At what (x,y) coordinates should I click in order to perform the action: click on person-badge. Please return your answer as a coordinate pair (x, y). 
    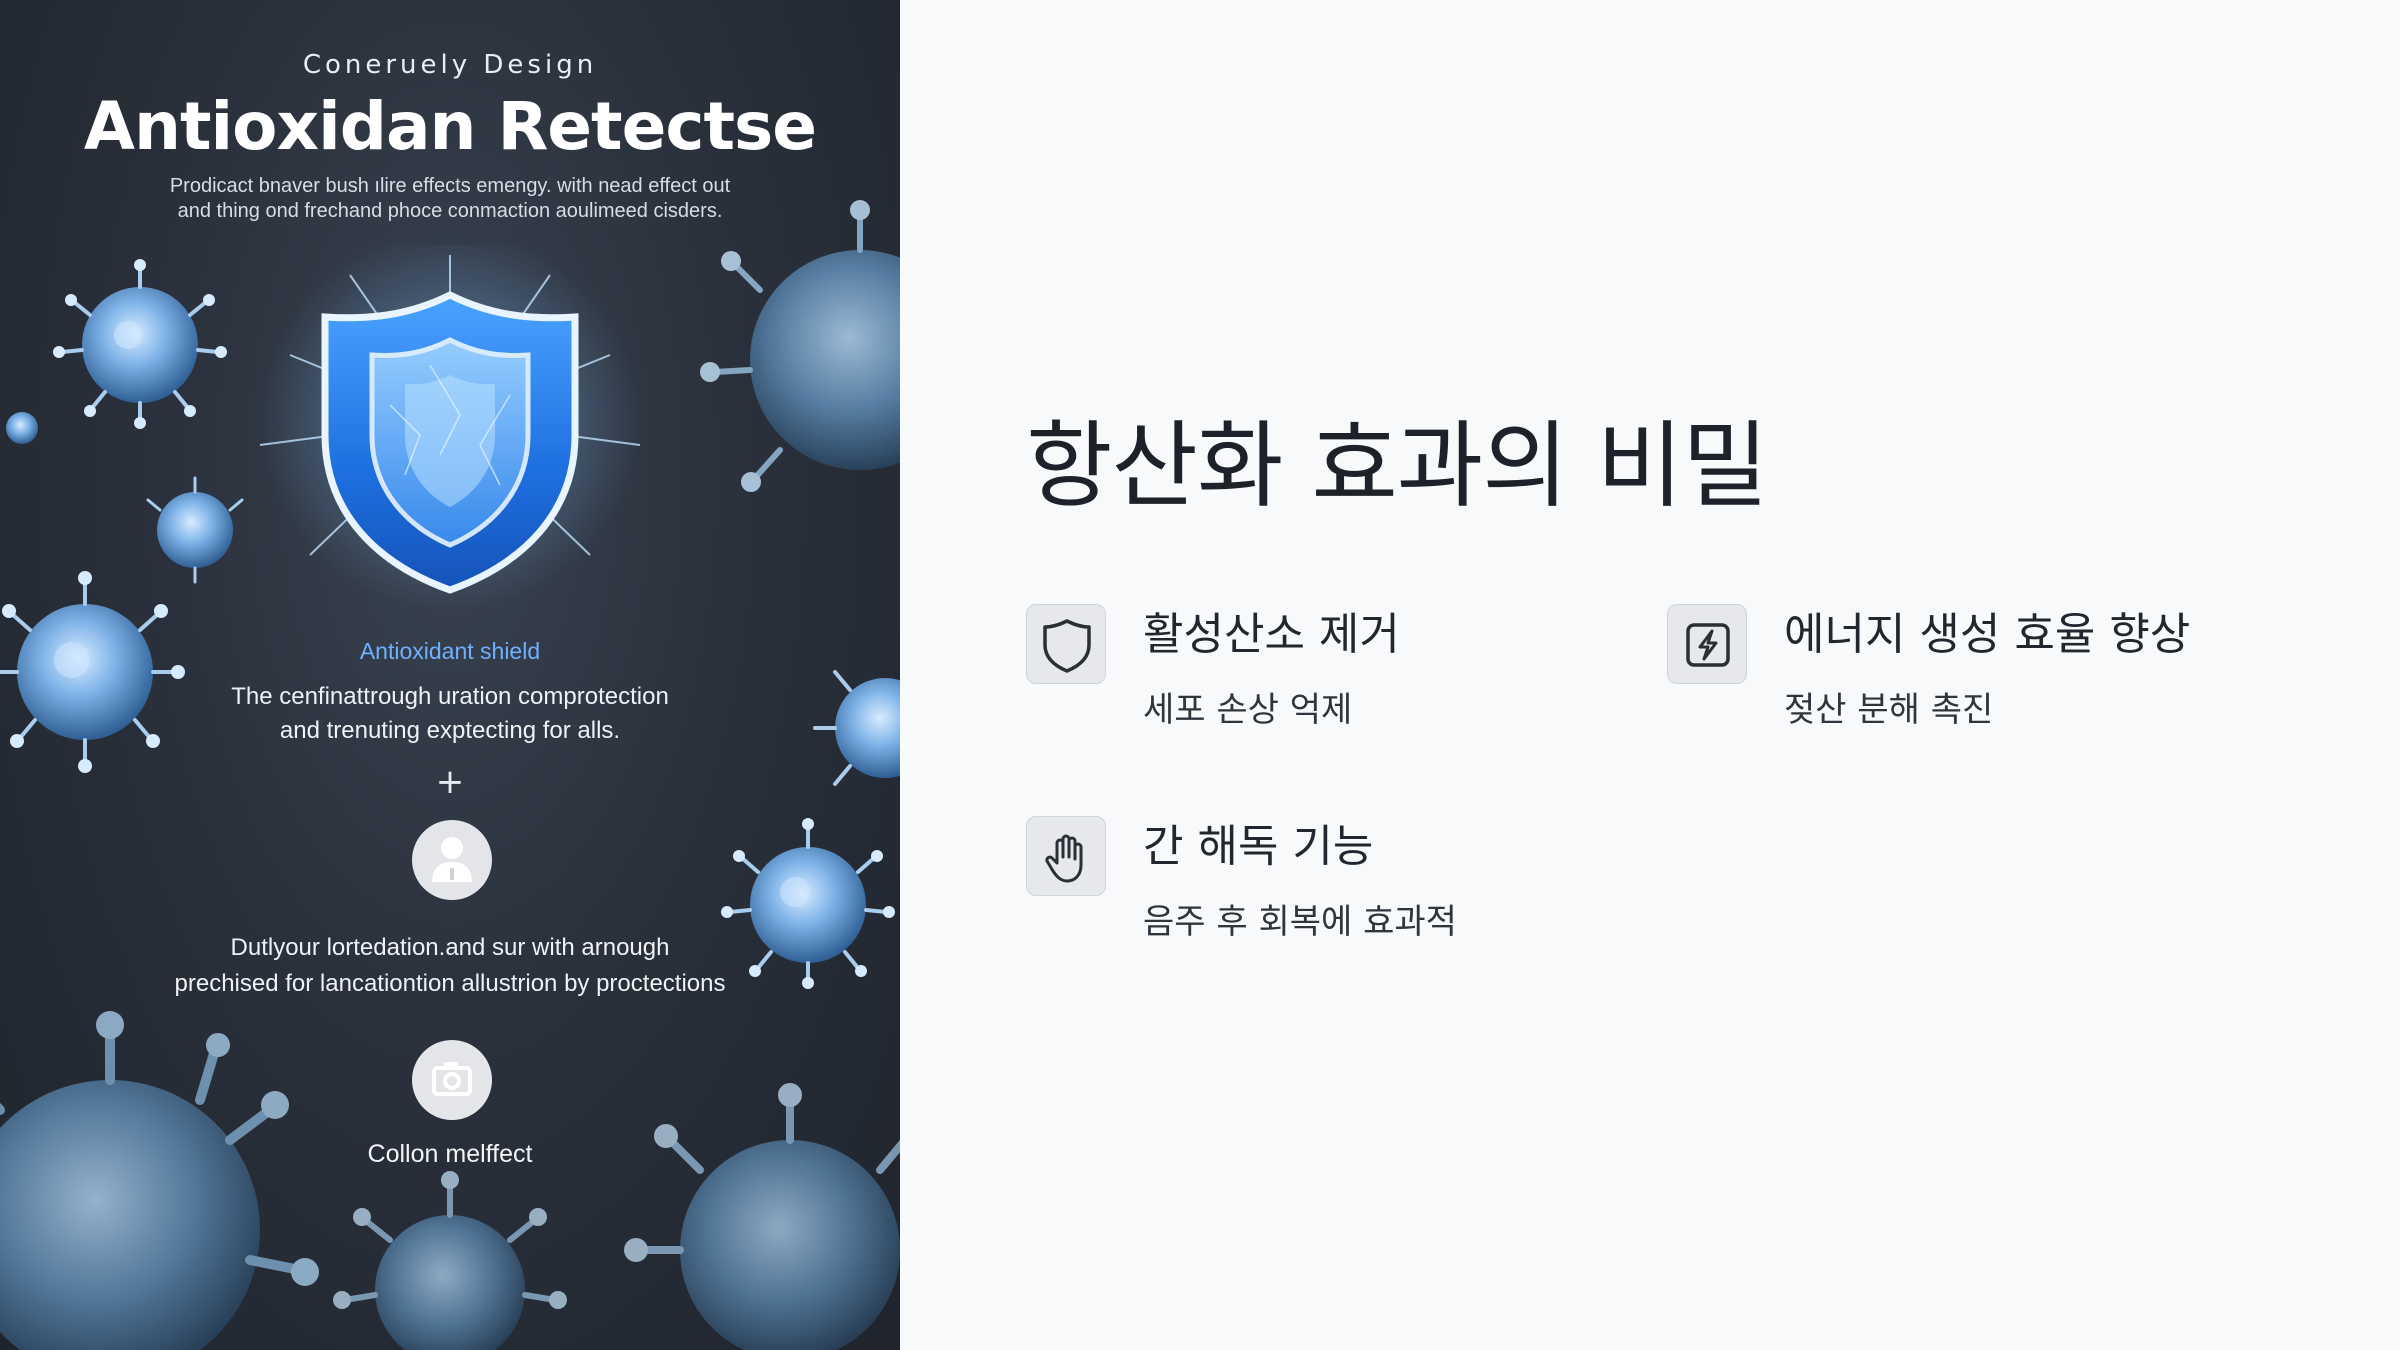
    Looking at the image, I should click on (452, 860).